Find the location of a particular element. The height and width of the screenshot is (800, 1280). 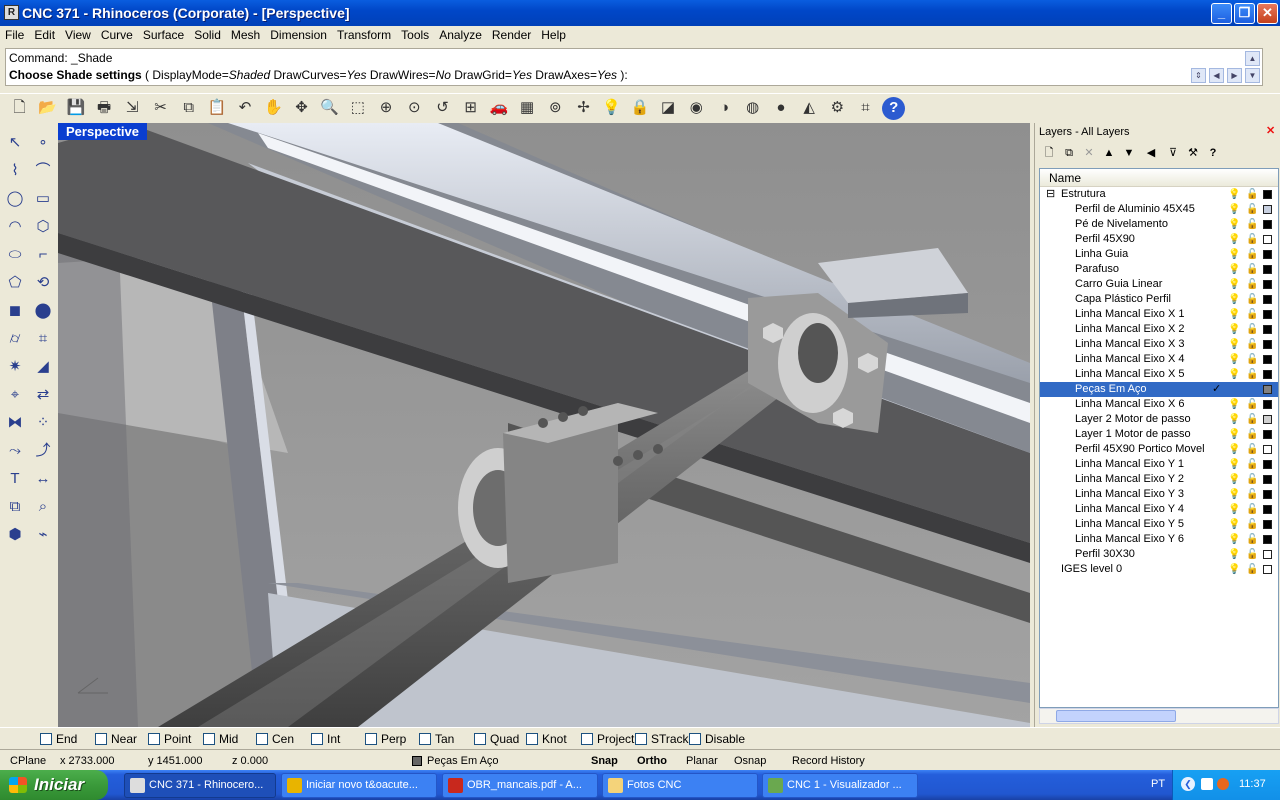

menu-transform: Transform is located at coordinates (364, 34).